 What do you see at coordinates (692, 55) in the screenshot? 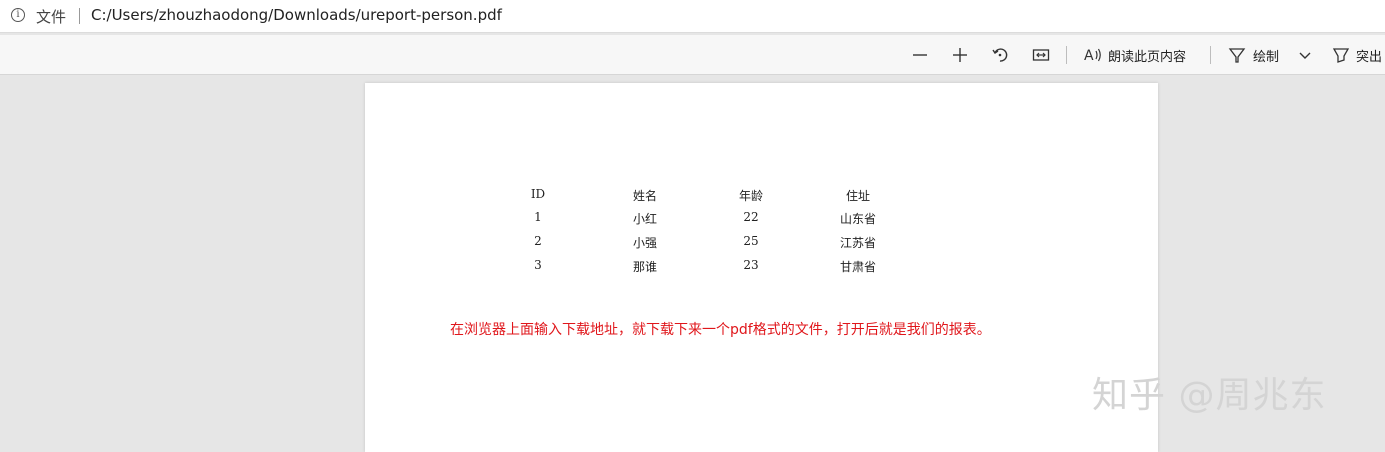
I see `pdf-toolbar: A 朗读此页内容 绘制 突出` at bounding box center [692, 55].